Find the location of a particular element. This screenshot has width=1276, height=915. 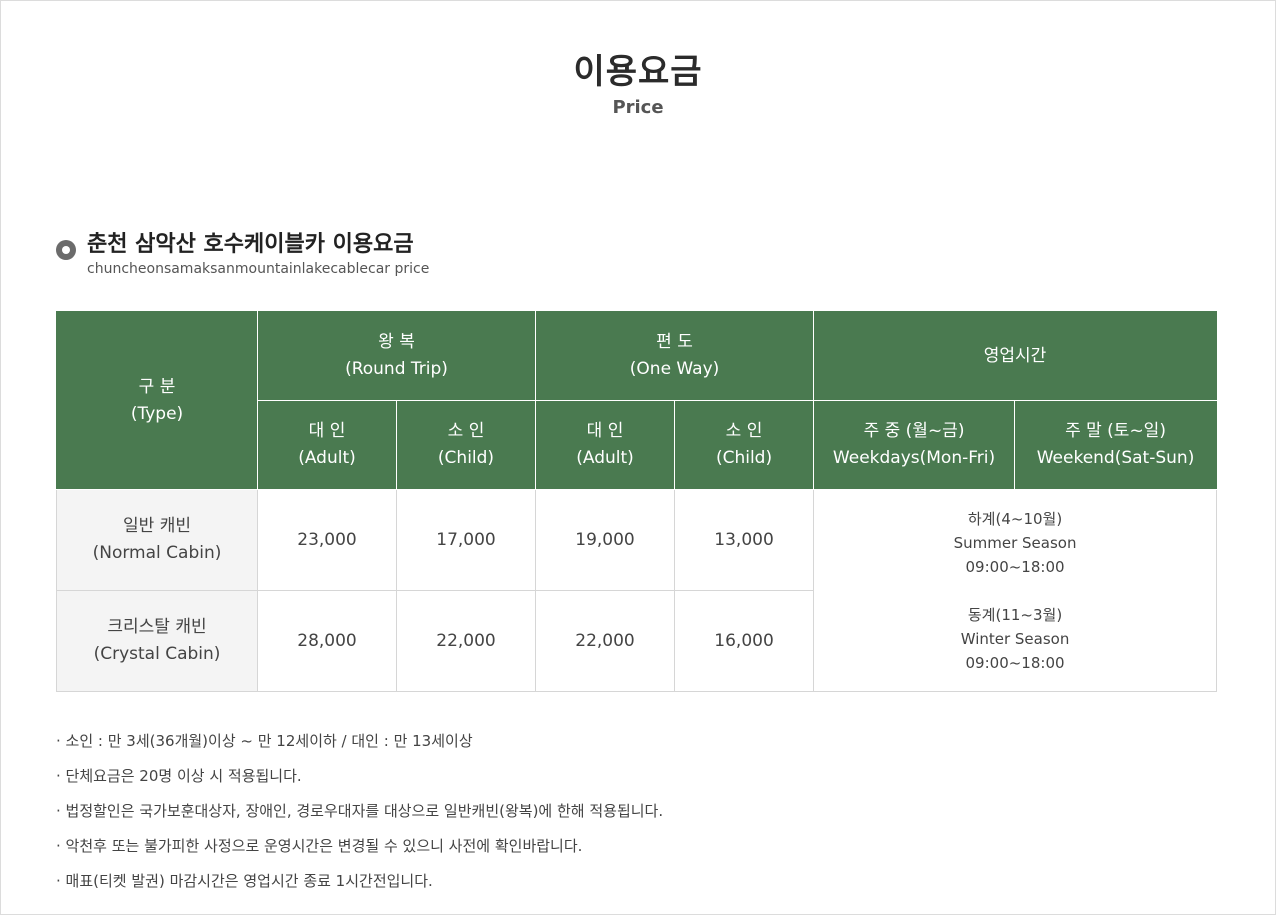

header-weekdays: 주 중 (월~금) Weekdays(Mon-Fri) is located at coordinates (914, 445).